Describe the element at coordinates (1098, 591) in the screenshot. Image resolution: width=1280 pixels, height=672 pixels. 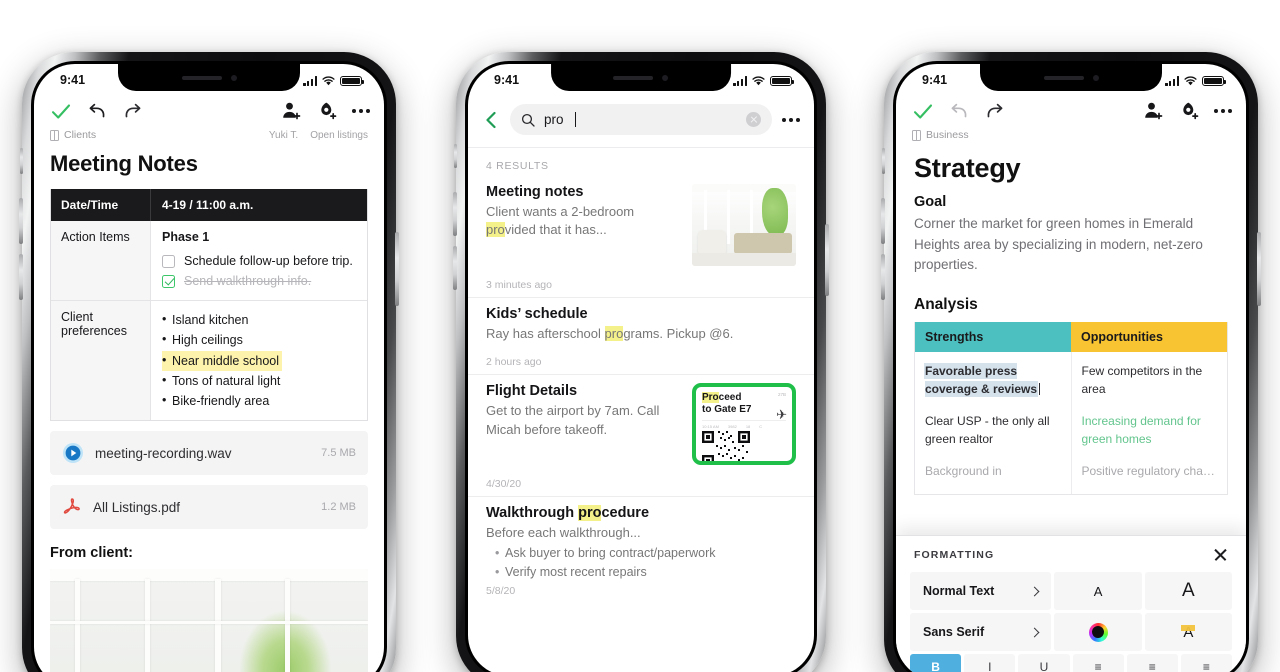
I see `decrease-font-size-icon: A` at that location.